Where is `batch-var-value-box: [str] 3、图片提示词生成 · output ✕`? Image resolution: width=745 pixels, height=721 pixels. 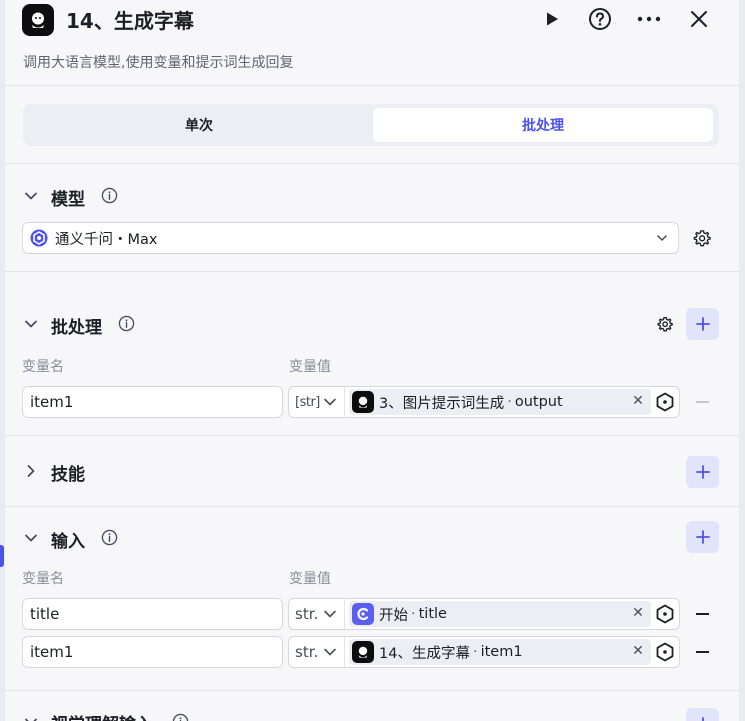
batch-var-value-box: [str] 3、图片提示词生成 · output ✕ is located at coordinates (484, 402).